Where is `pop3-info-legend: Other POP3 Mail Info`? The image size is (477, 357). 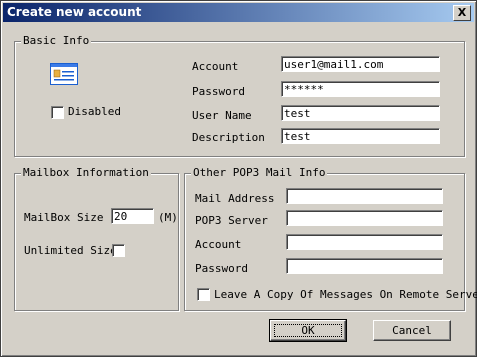 pop3-info-legend: Other POP3 Mail Info is located at coordinates (259, 172).